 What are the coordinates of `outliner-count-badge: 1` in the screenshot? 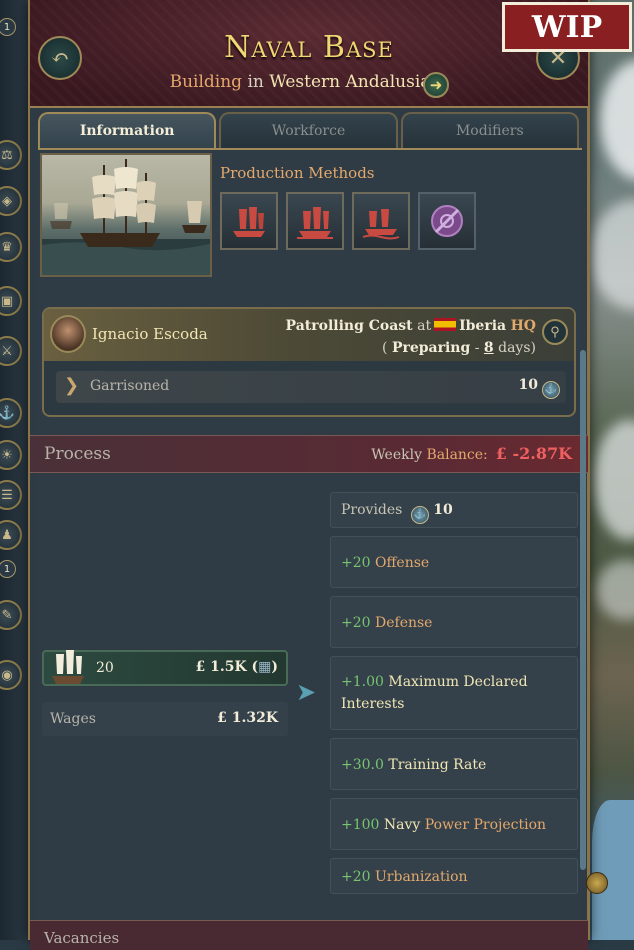 It's located at (8, 569).